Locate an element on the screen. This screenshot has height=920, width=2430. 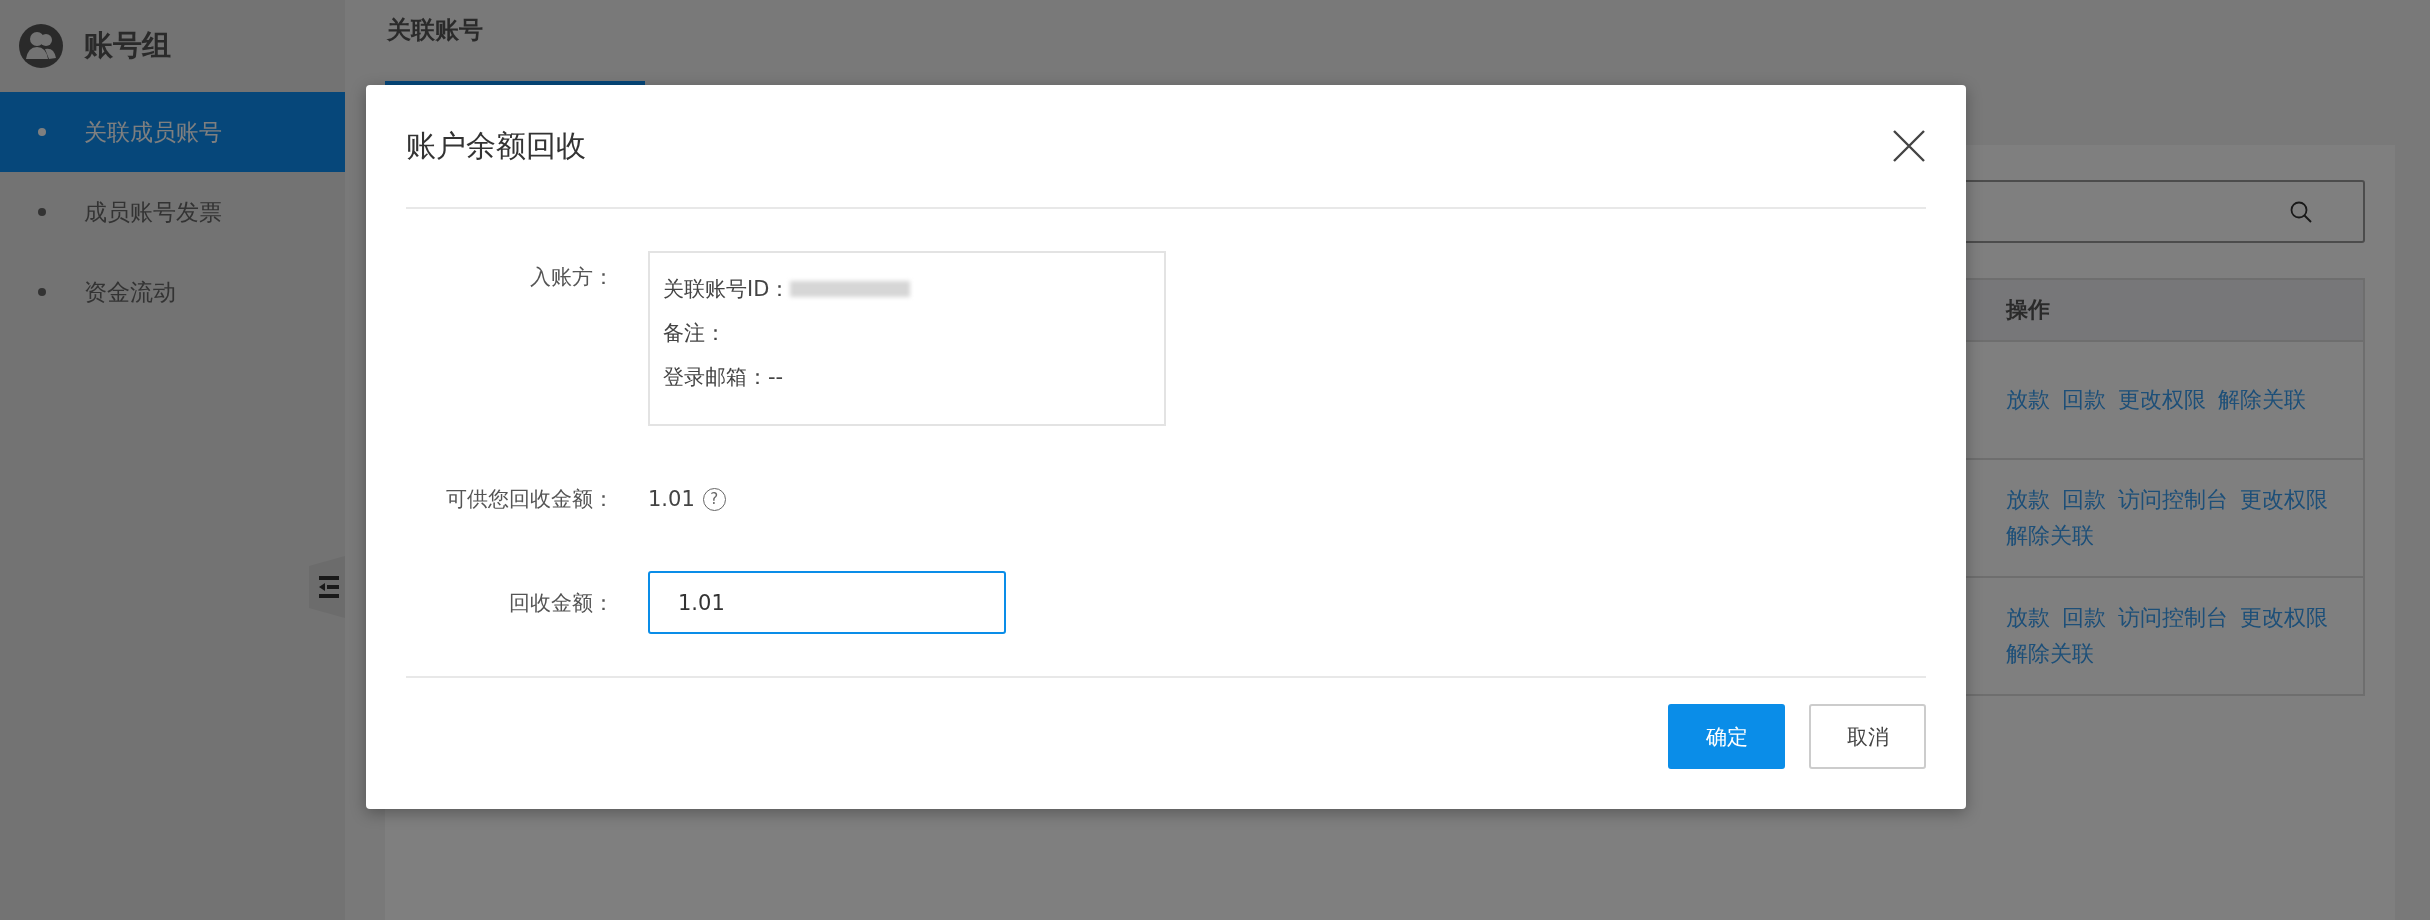
sidebar-item: 成员账号发票 is located at coordinates (172, 212).